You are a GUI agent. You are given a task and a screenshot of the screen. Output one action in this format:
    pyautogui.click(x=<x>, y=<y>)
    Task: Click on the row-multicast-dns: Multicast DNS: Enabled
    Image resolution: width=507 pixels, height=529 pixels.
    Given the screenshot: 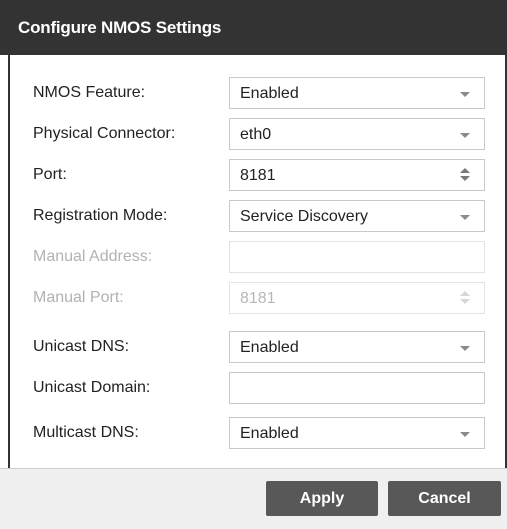 What is the action you would take?
    pyautogui.click(x=258, y=433)
    